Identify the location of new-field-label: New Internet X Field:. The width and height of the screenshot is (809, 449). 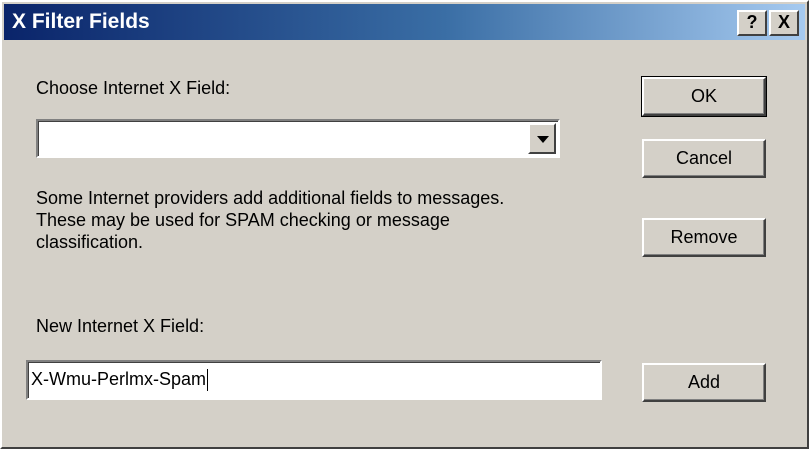
(120, 326).